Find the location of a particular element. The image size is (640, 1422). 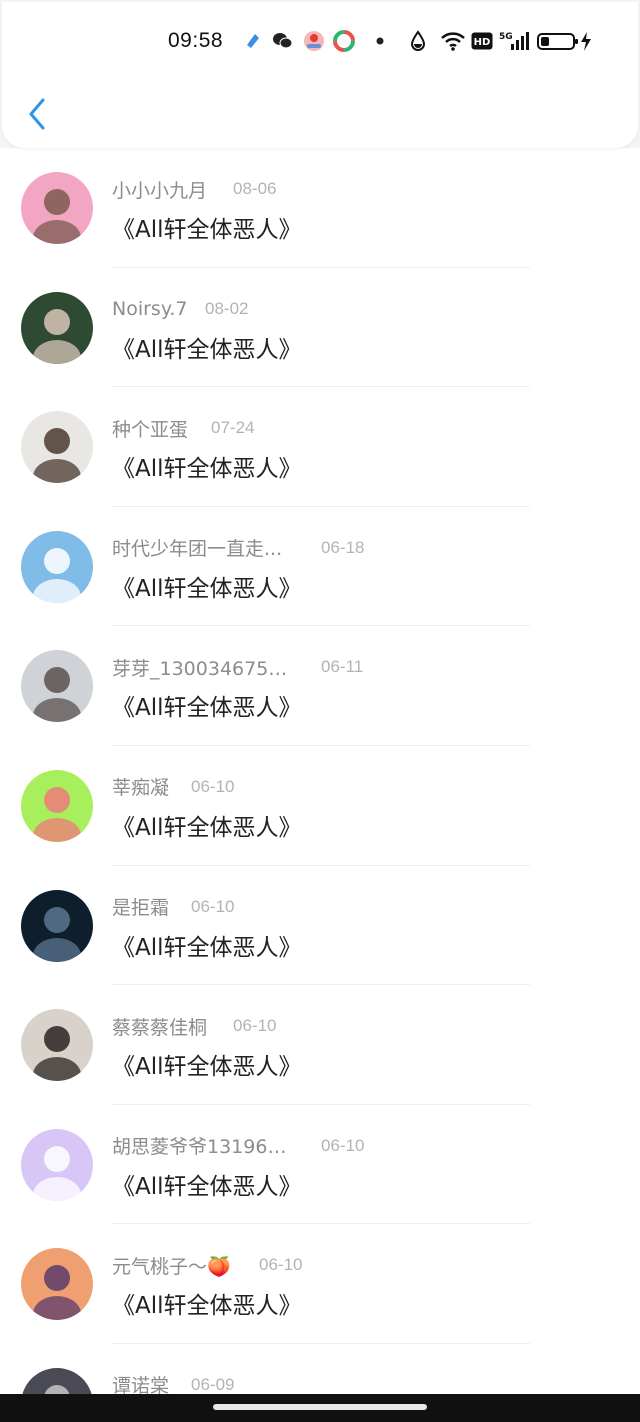

list-item: 莘痴凝 06-10 《All轩全体恶人》 is located at coordinates (320, 806).